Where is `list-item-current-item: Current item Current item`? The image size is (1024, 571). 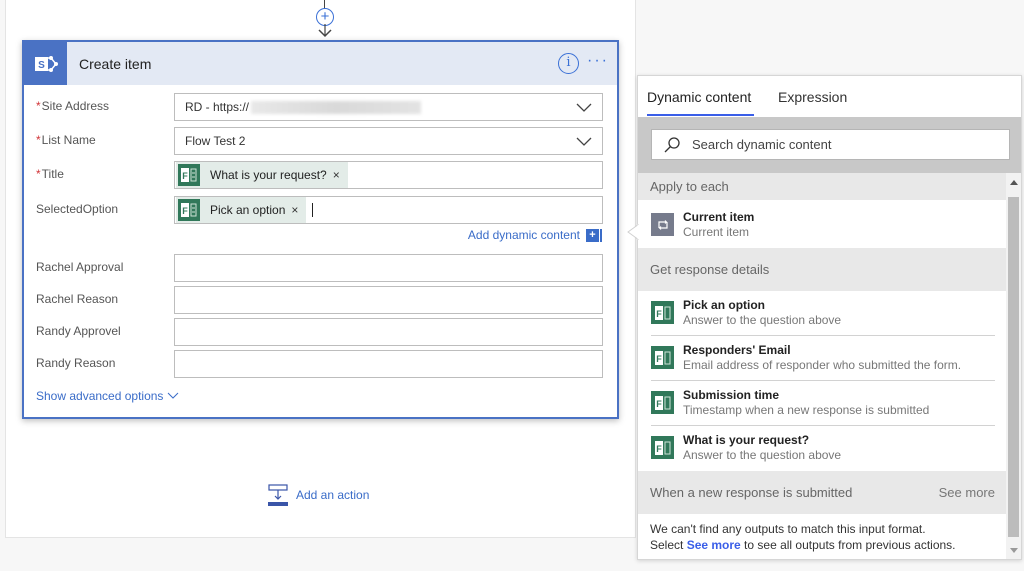
list-item-current-item: Current item Current item is located at coordinates (822, 224).